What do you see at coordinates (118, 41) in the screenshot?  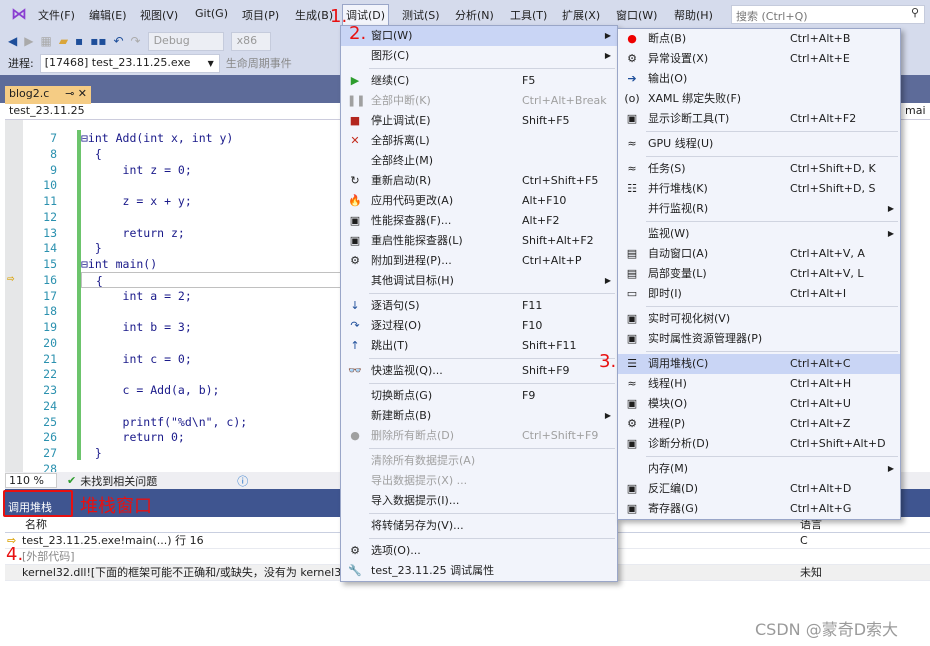 I see `undo-icon: ↶` at bounding box center [118, 41].